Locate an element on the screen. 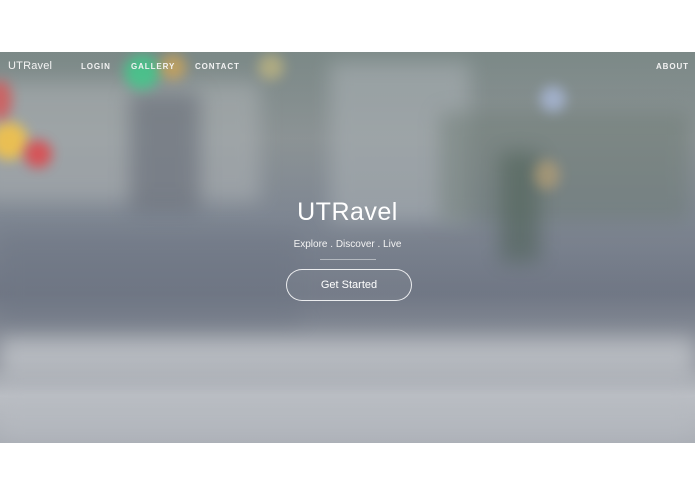 This screenshot has height=494, width=695. nav-link-about: ABOUT is located at coordinates (672, 66).